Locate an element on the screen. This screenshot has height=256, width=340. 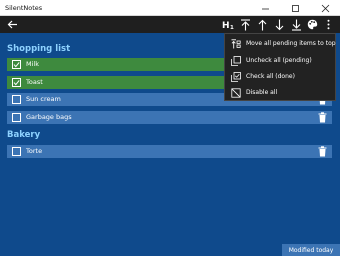
move-down-icon is located at coordinates (279, 24).